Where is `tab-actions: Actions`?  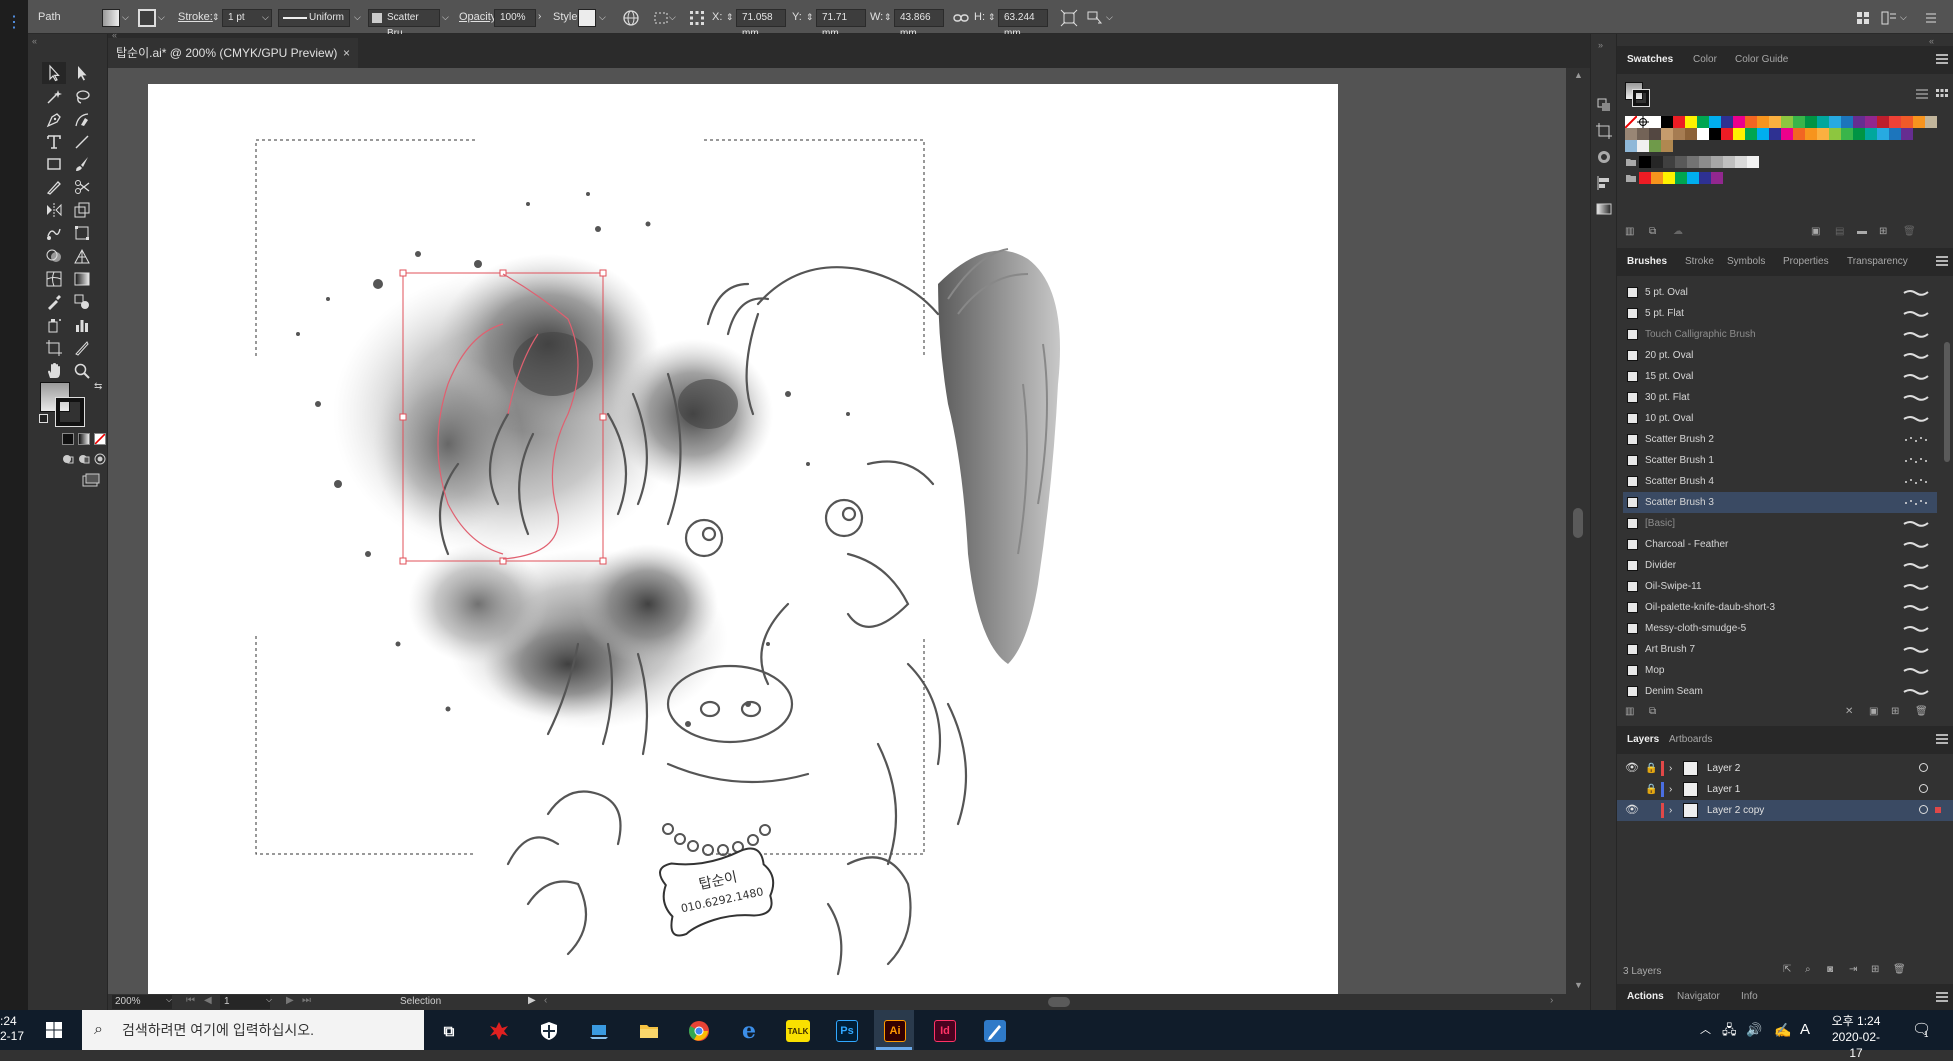
tab-actions: Actions is located at coordinates (1645, 997).